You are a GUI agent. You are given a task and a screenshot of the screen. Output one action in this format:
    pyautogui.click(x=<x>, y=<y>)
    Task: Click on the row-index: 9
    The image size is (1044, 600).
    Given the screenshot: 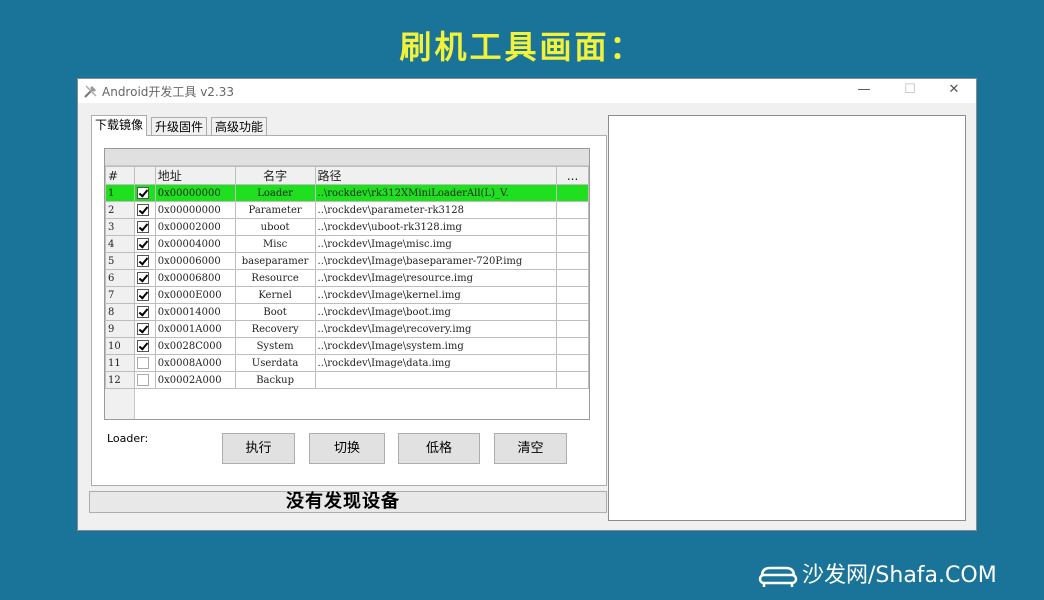 What is the action you would take?
    pyautogui.click(x=120, y=329)
    